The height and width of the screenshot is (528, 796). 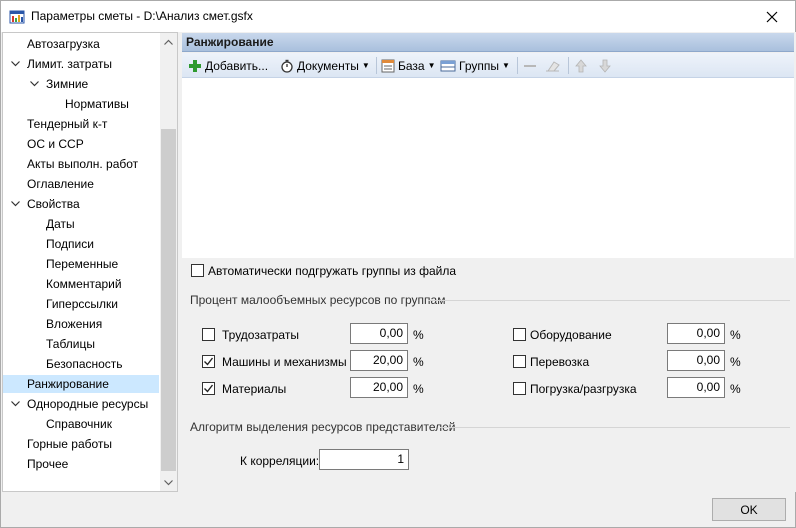 I want to click on tree-item-label: Даты, so click(x=60, y=224).